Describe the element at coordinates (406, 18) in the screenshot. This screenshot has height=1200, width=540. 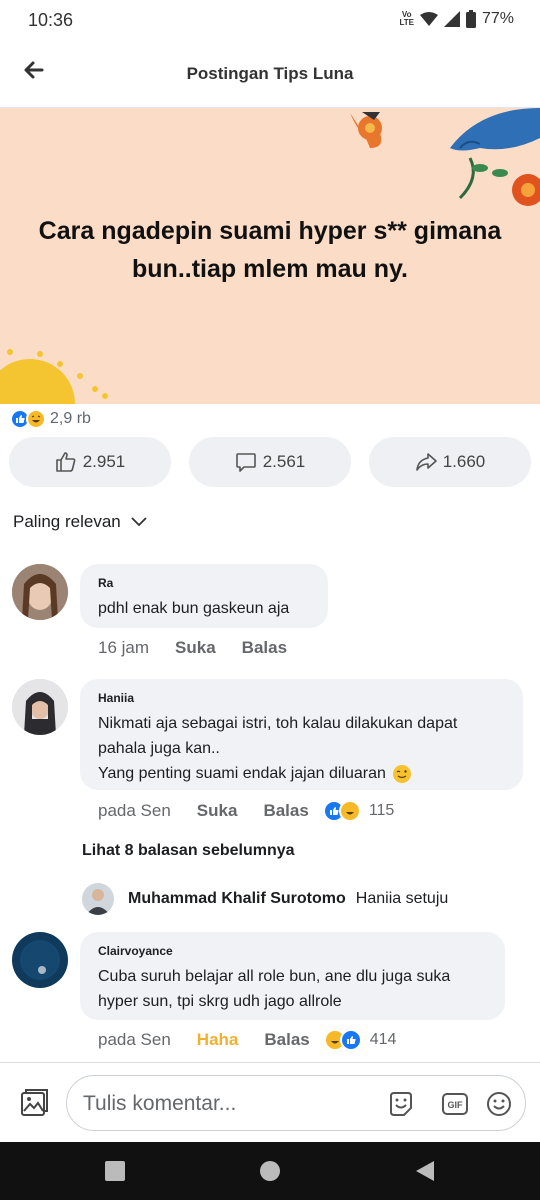
I see `volte-icon: Vo LTE` at that location.